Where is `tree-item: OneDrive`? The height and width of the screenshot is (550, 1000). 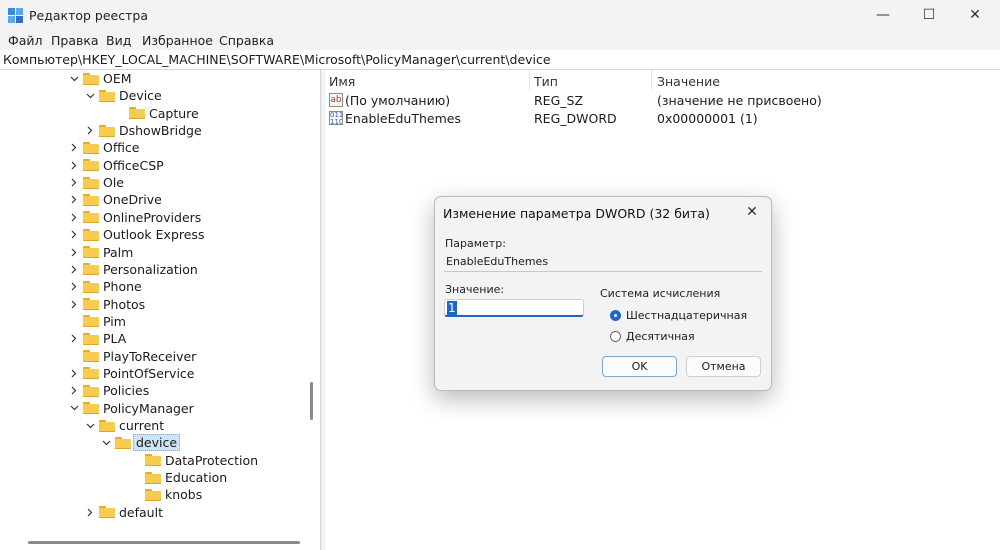 tree-item: OneDrive is located at coordinates (115, 199).